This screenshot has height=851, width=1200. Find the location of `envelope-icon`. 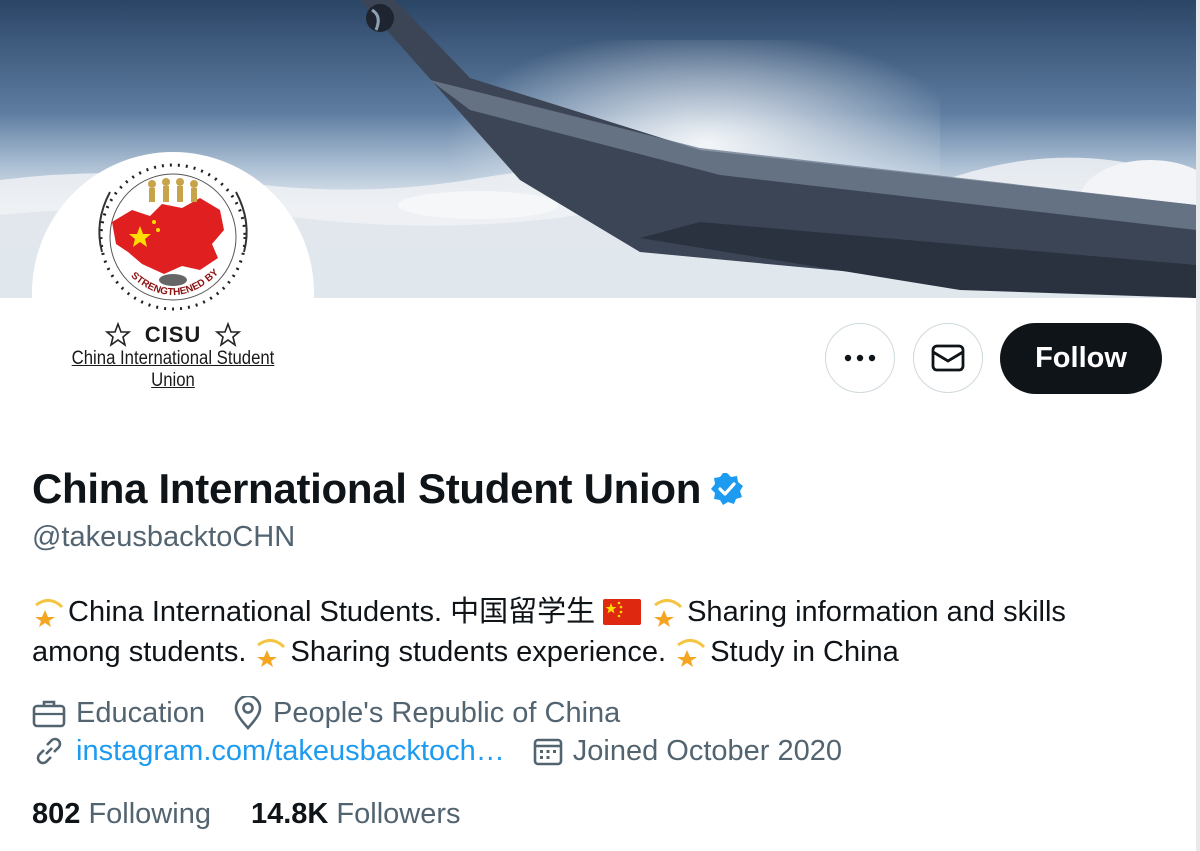

envelope-icon is located at coordinates (948, 358).